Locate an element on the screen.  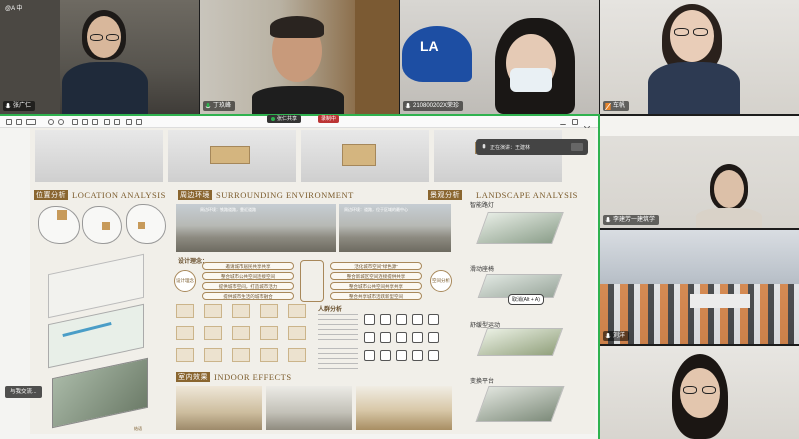
participant-name-tag: 丁玖峰 is located at coordinates (219, 106).